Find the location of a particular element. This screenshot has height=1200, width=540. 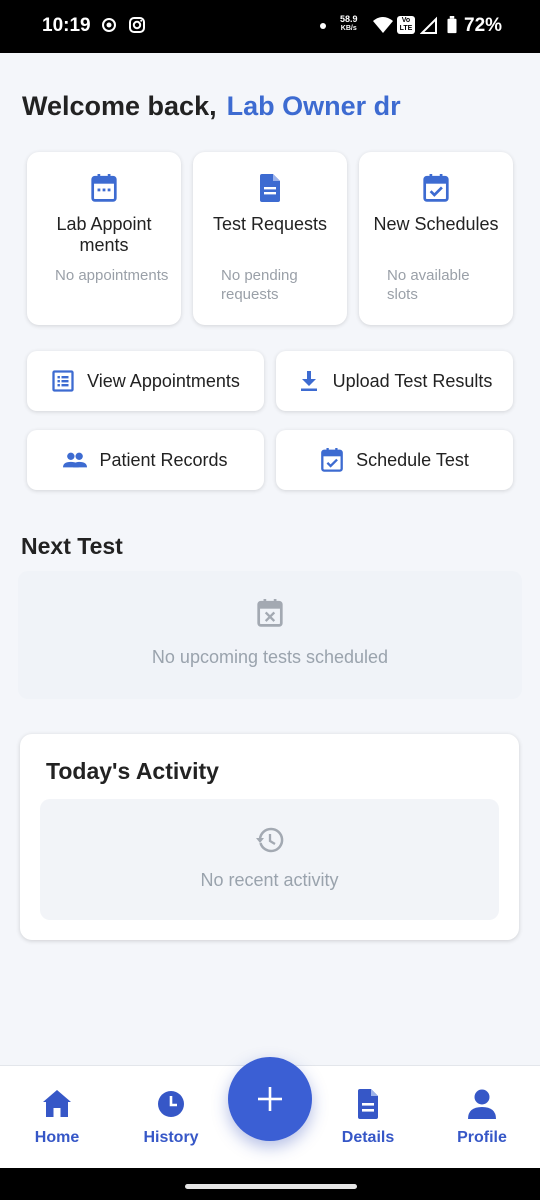

add-fab-button is located at coordinates (270, 1099).